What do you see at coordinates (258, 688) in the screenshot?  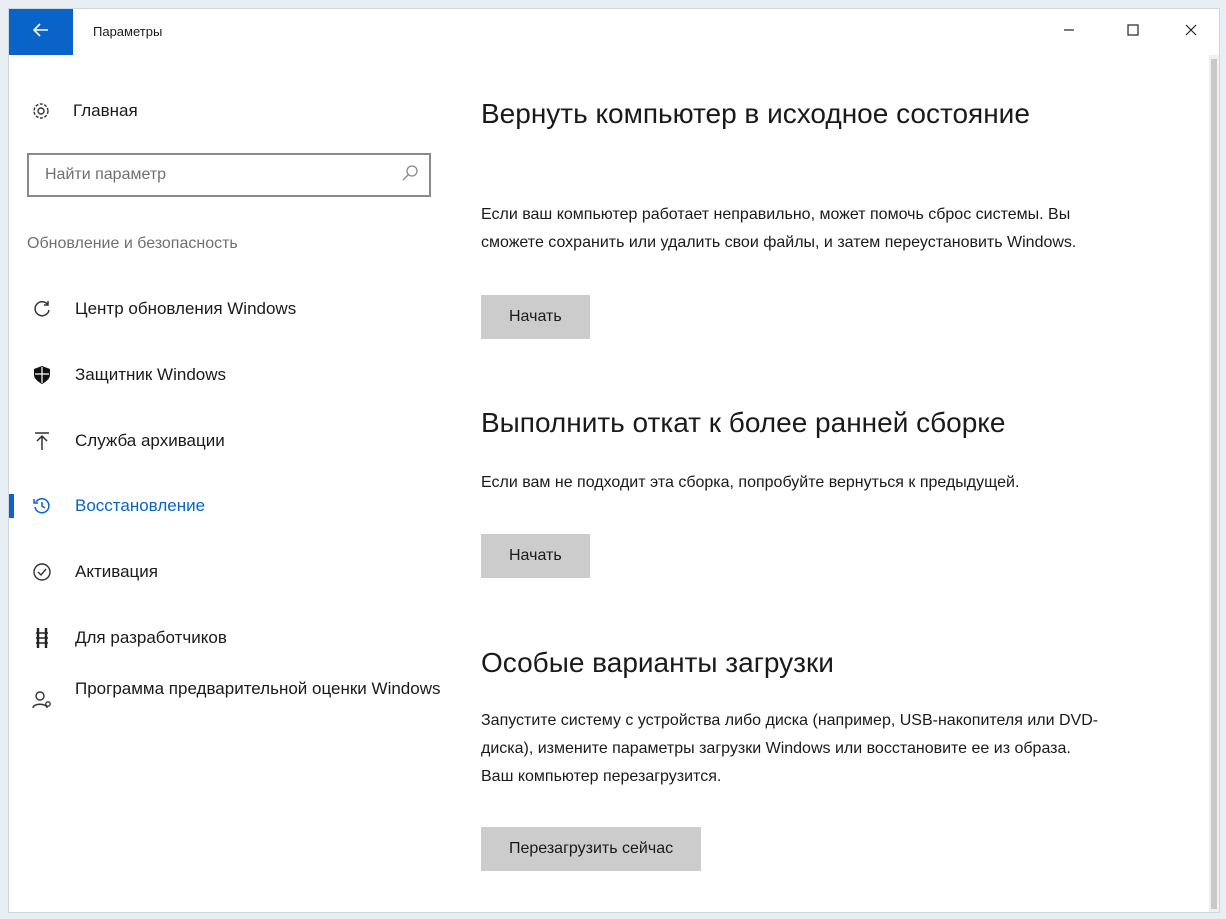 I see `sidebar-item-label: Программа предварительной оценки Windows` at bounding box center [258, 688].